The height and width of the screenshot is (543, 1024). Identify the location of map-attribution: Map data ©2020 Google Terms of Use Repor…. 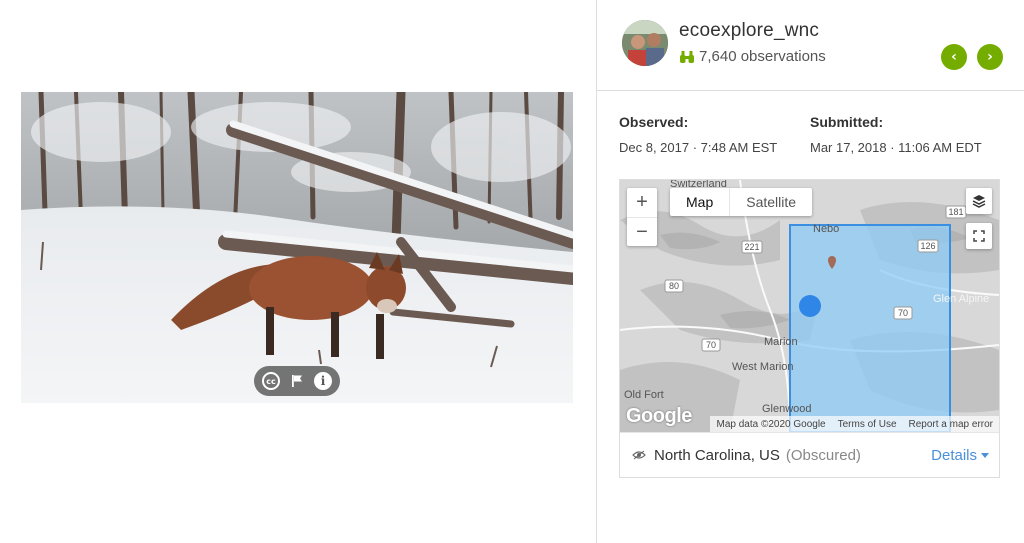
(854, 424).